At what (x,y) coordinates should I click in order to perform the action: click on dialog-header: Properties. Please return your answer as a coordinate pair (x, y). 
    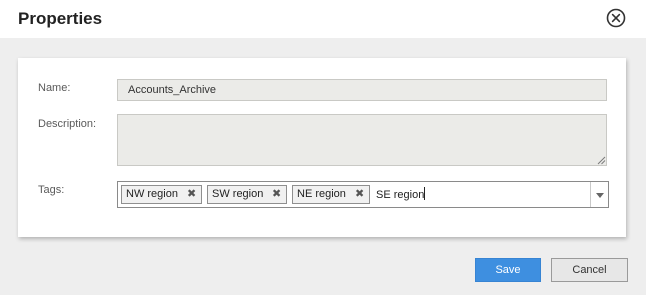
    Looking at the image, I should click on (323, 19).